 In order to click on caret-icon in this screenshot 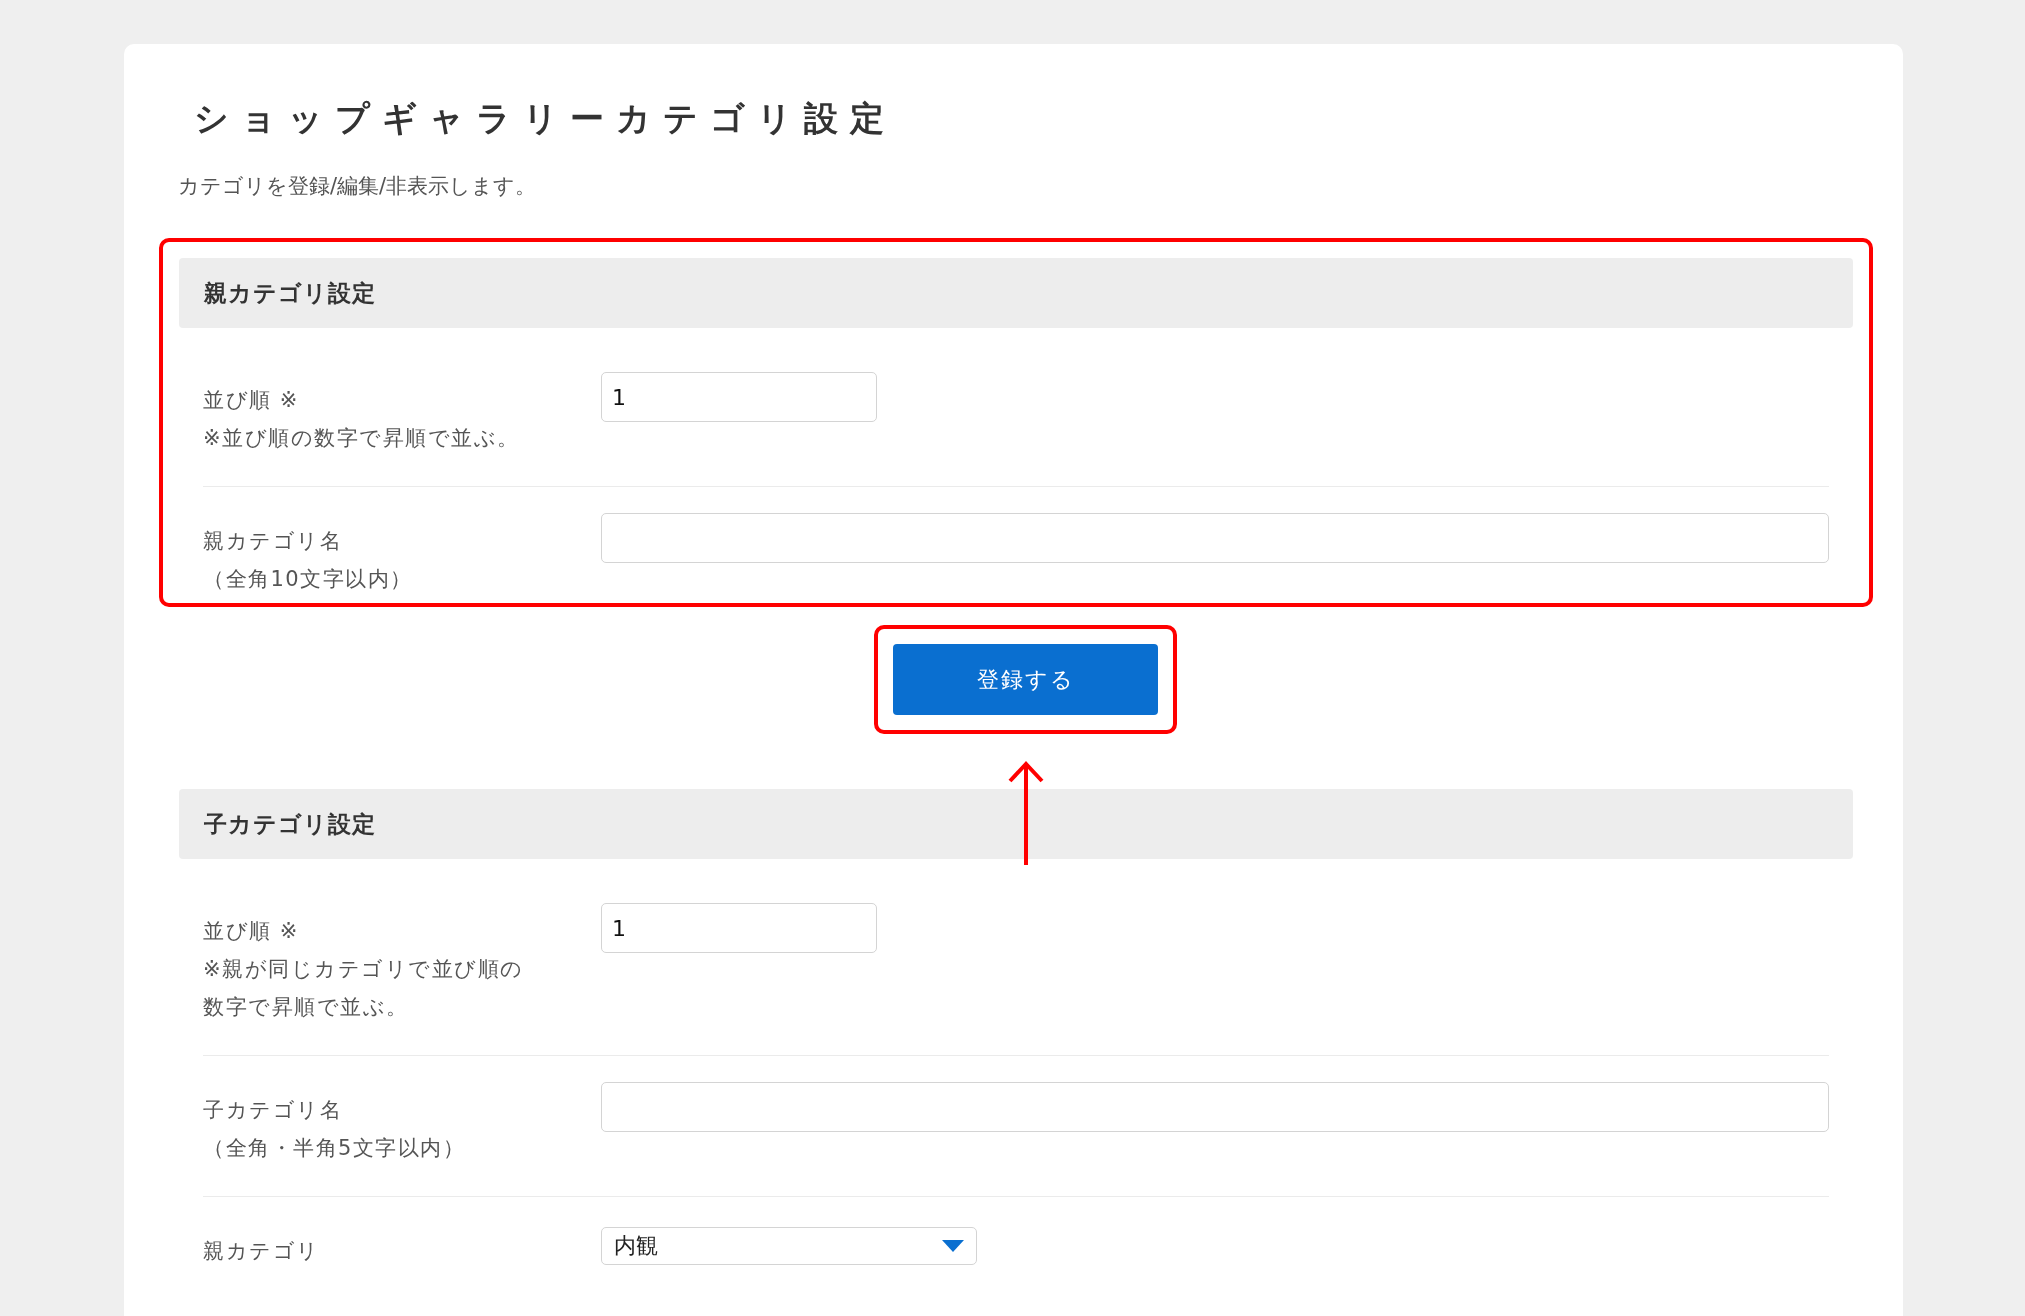, I will do `click(953, 1246)`.